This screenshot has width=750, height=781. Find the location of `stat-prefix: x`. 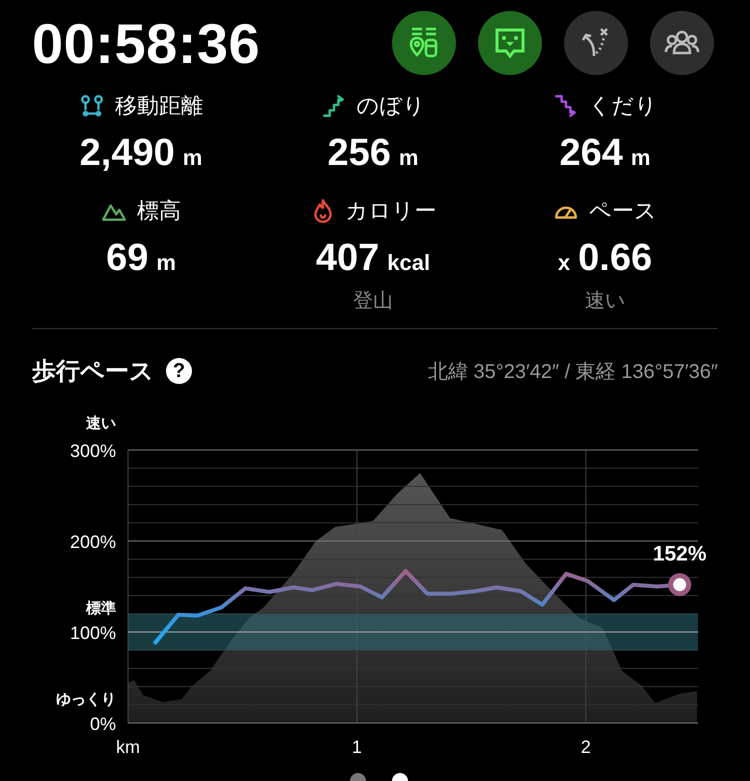

stat-prefix: x is located at coordinates (564, 263).